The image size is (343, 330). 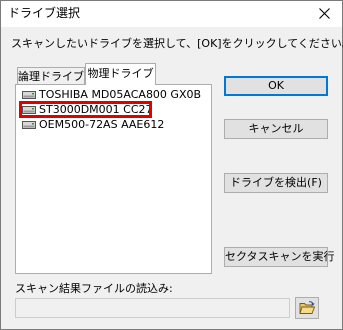 What do you see at coordinates (120, 94) in the screenshot?
I see `drive-label: TOSHIBA MD05ACA800 GX0B` at bounding box center [120, 94].